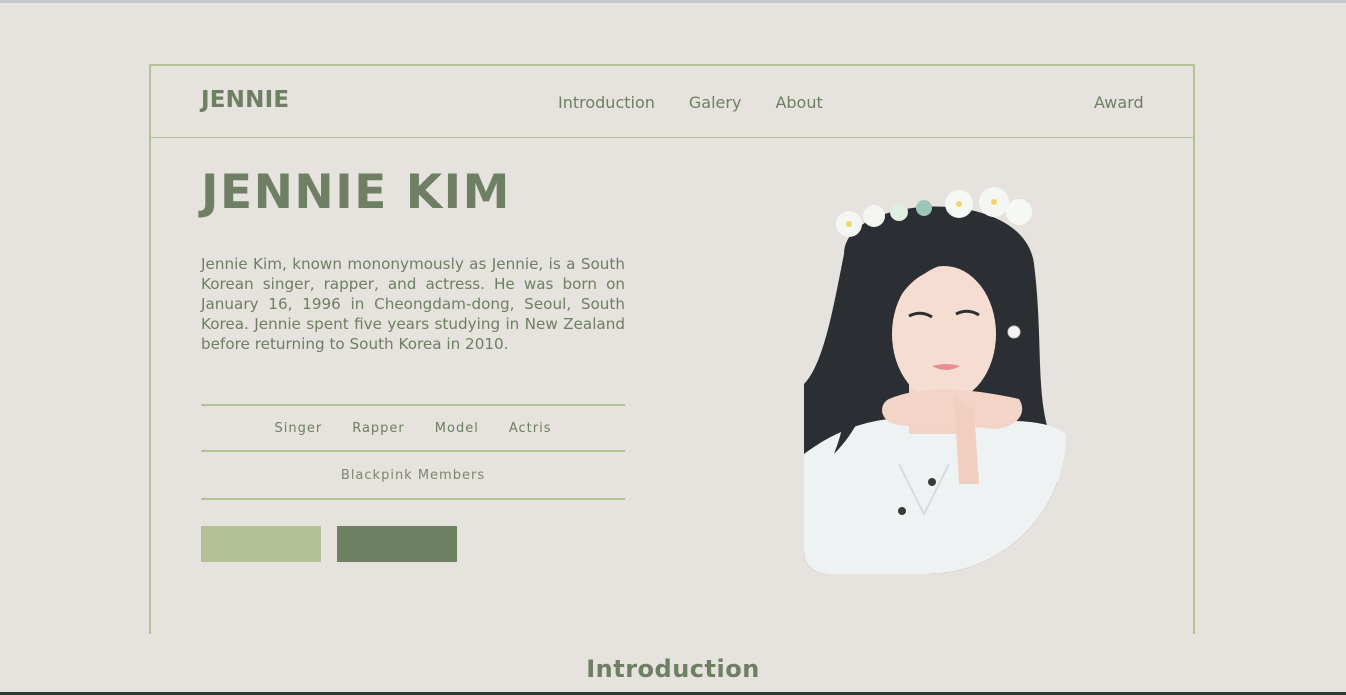 This screenshot has height=695, width=1346. Describe the element at coordinates (356, 192) in the screenshot. I see `hero-title: JENNIE KIM` at that location.